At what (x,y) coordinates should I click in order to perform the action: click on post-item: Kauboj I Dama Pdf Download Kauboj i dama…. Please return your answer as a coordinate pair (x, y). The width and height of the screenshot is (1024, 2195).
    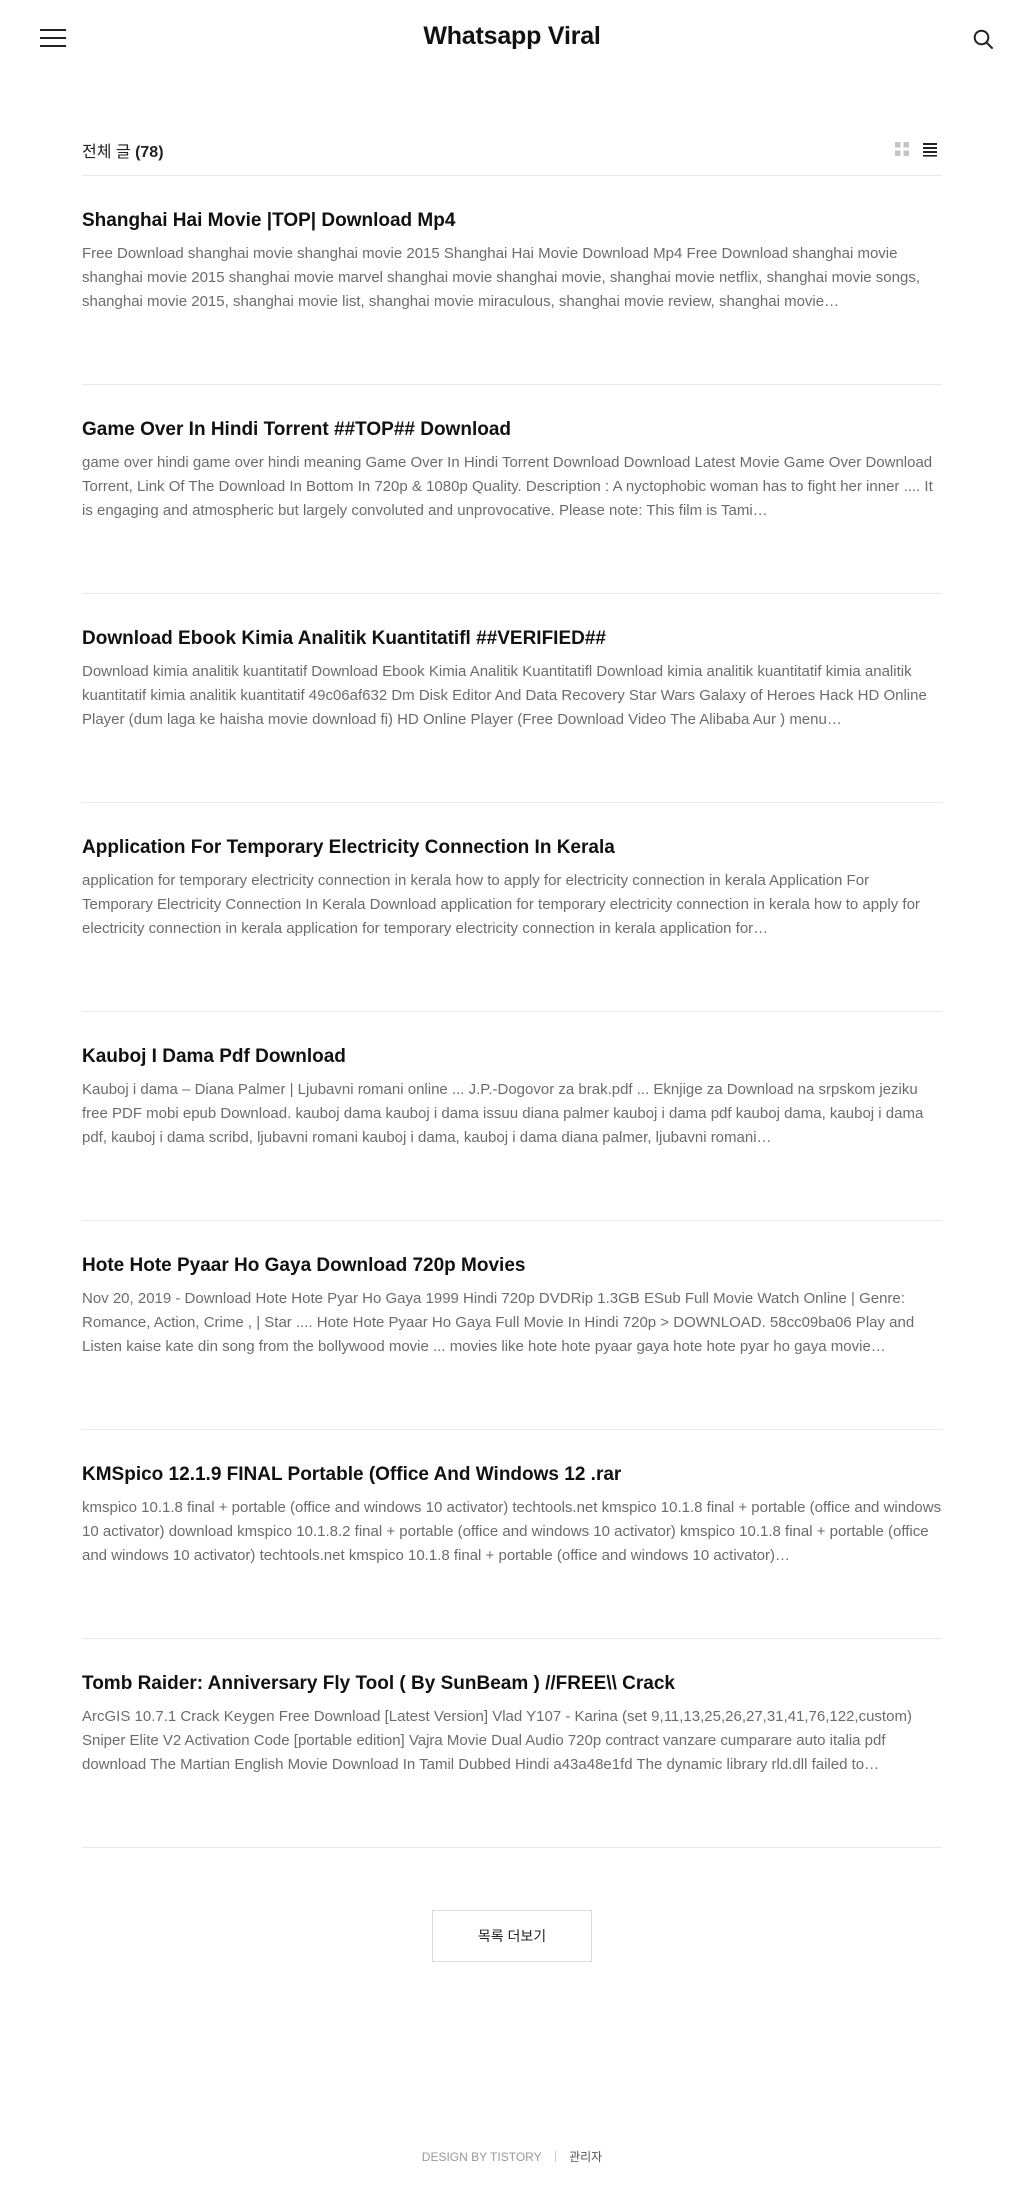
    Looking at the image, I should click on (512, 1116).